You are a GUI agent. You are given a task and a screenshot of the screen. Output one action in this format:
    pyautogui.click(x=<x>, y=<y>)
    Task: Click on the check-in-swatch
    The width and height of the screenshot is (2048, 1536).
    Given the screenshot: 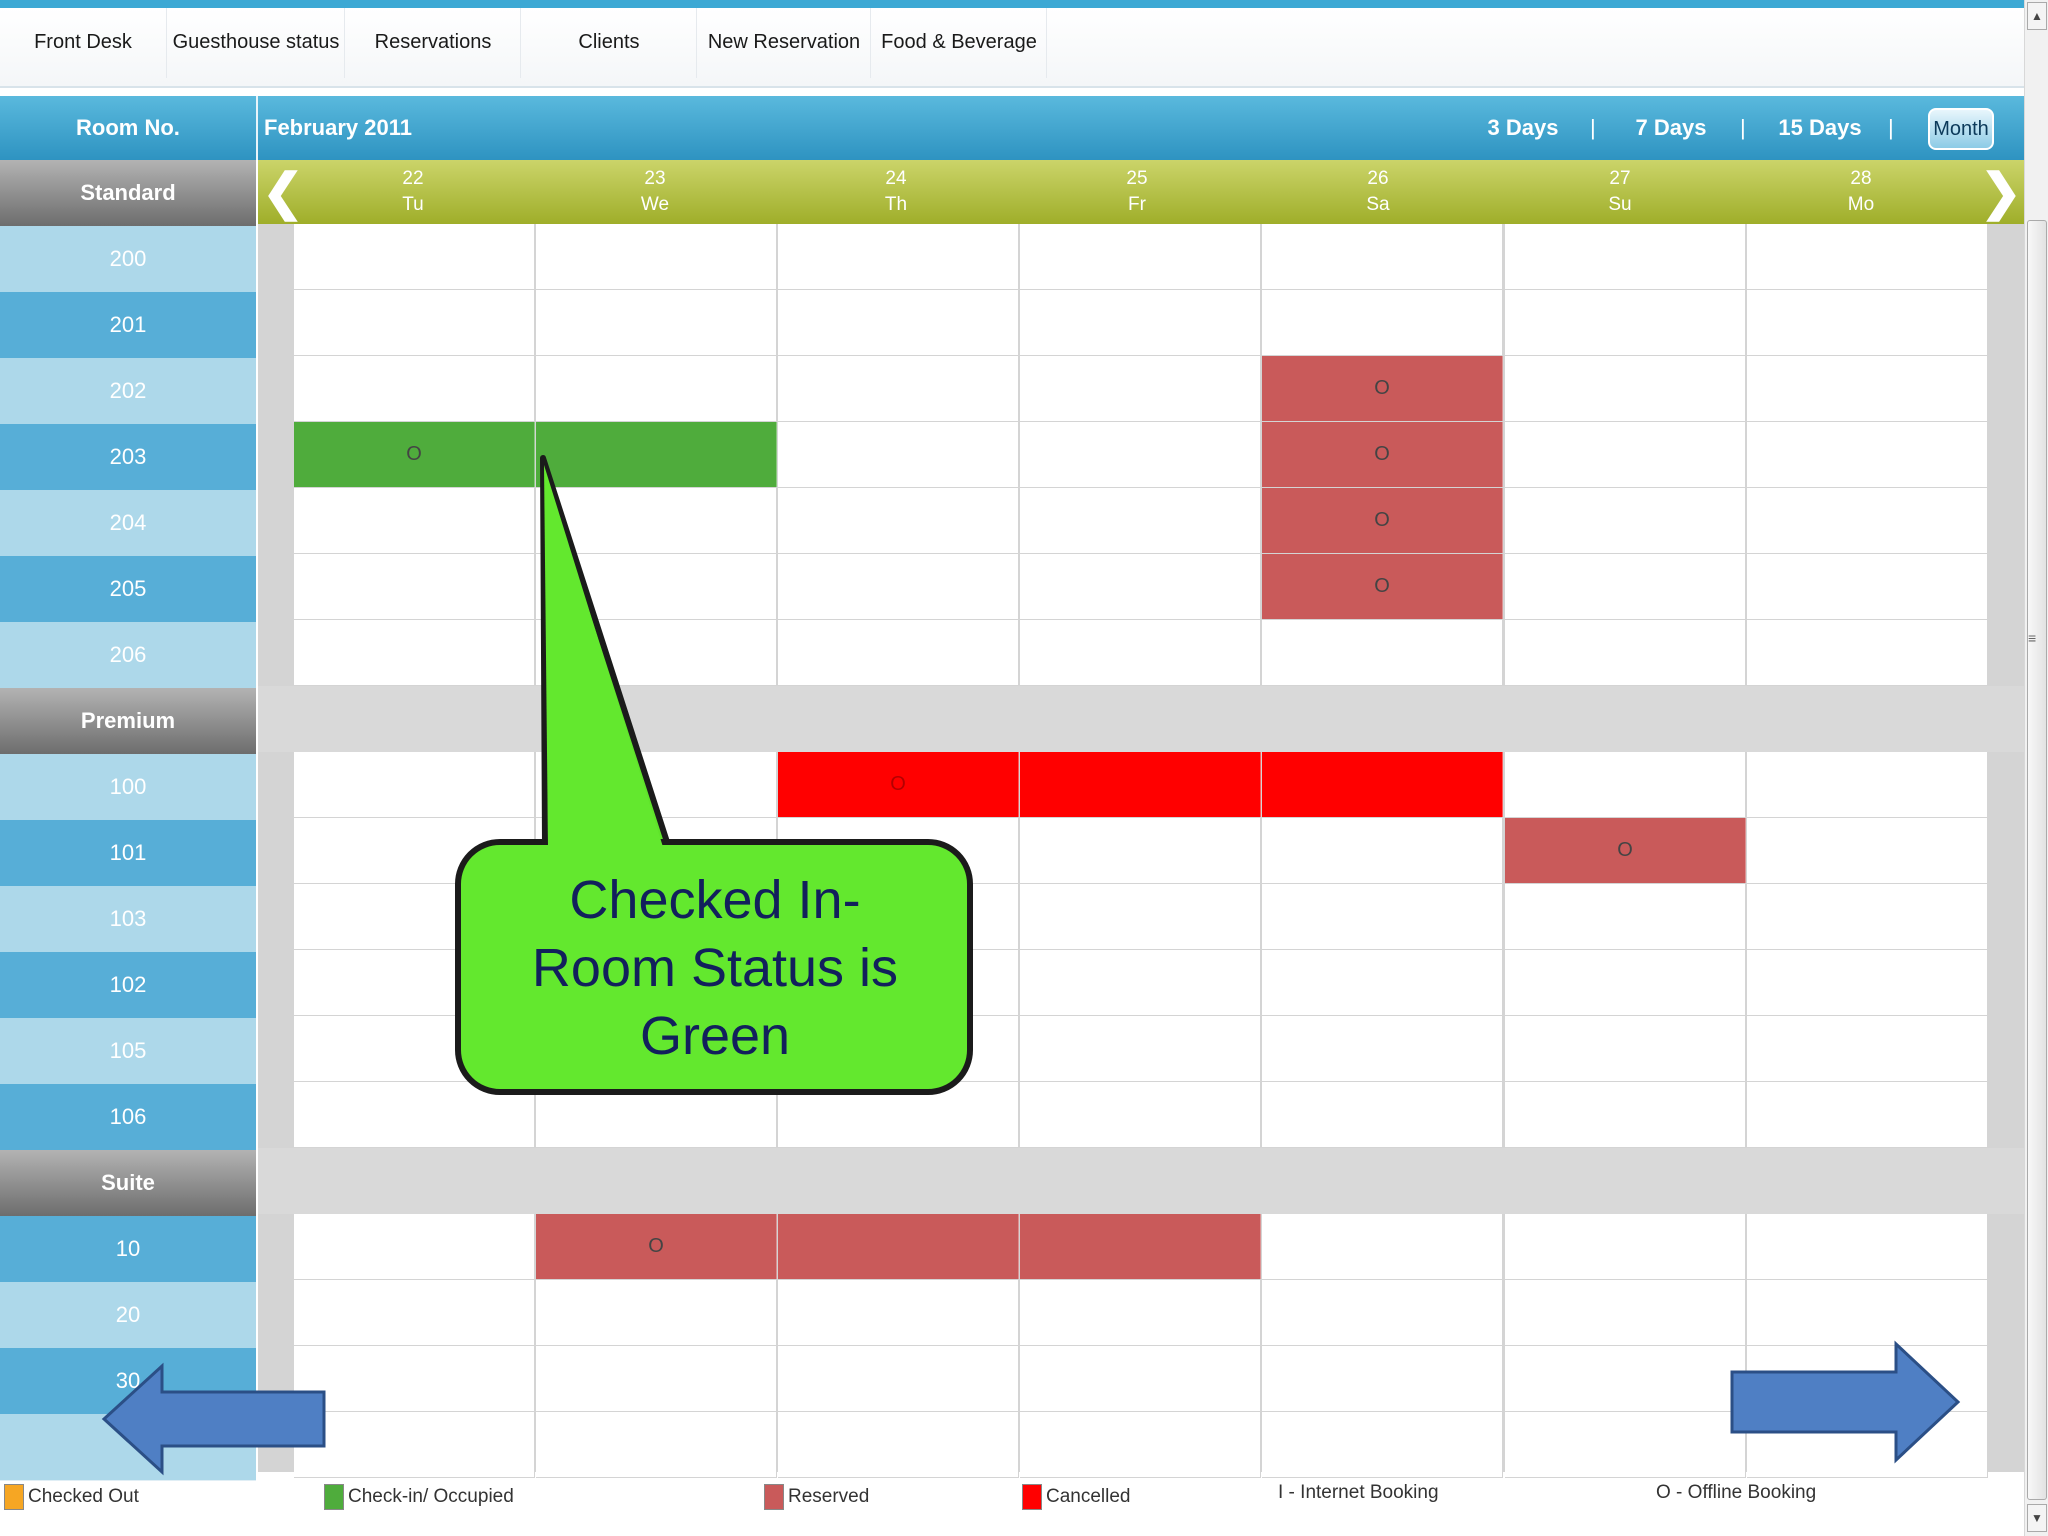 What is the action you would take?
    pyautogui.click(x=334, y=1496)
    